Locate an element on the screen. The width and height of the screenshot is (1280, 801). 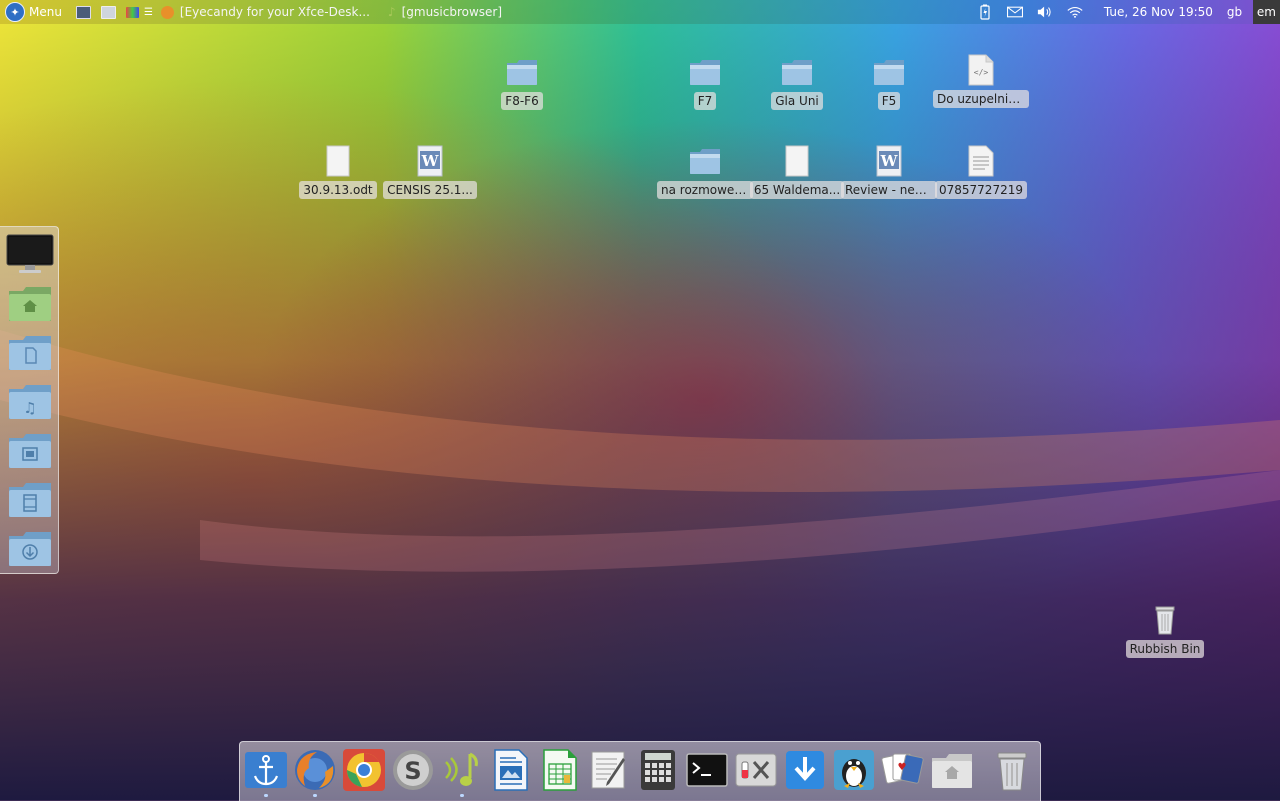
places-dock: ♫ is located at coordinates (29, 400).